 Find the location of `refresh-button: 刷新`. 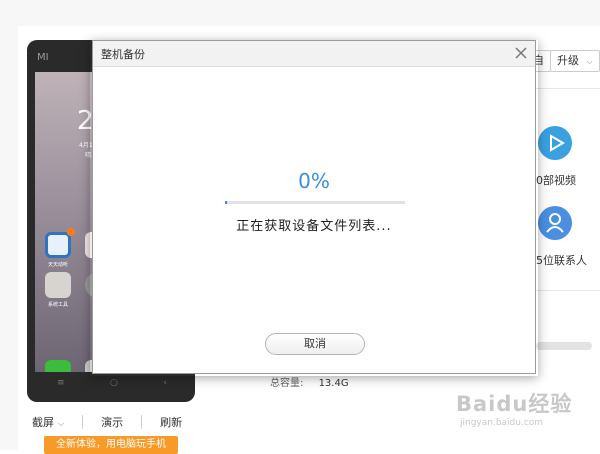

refresh-button: 刷新 is located at coordinates (171, 422).